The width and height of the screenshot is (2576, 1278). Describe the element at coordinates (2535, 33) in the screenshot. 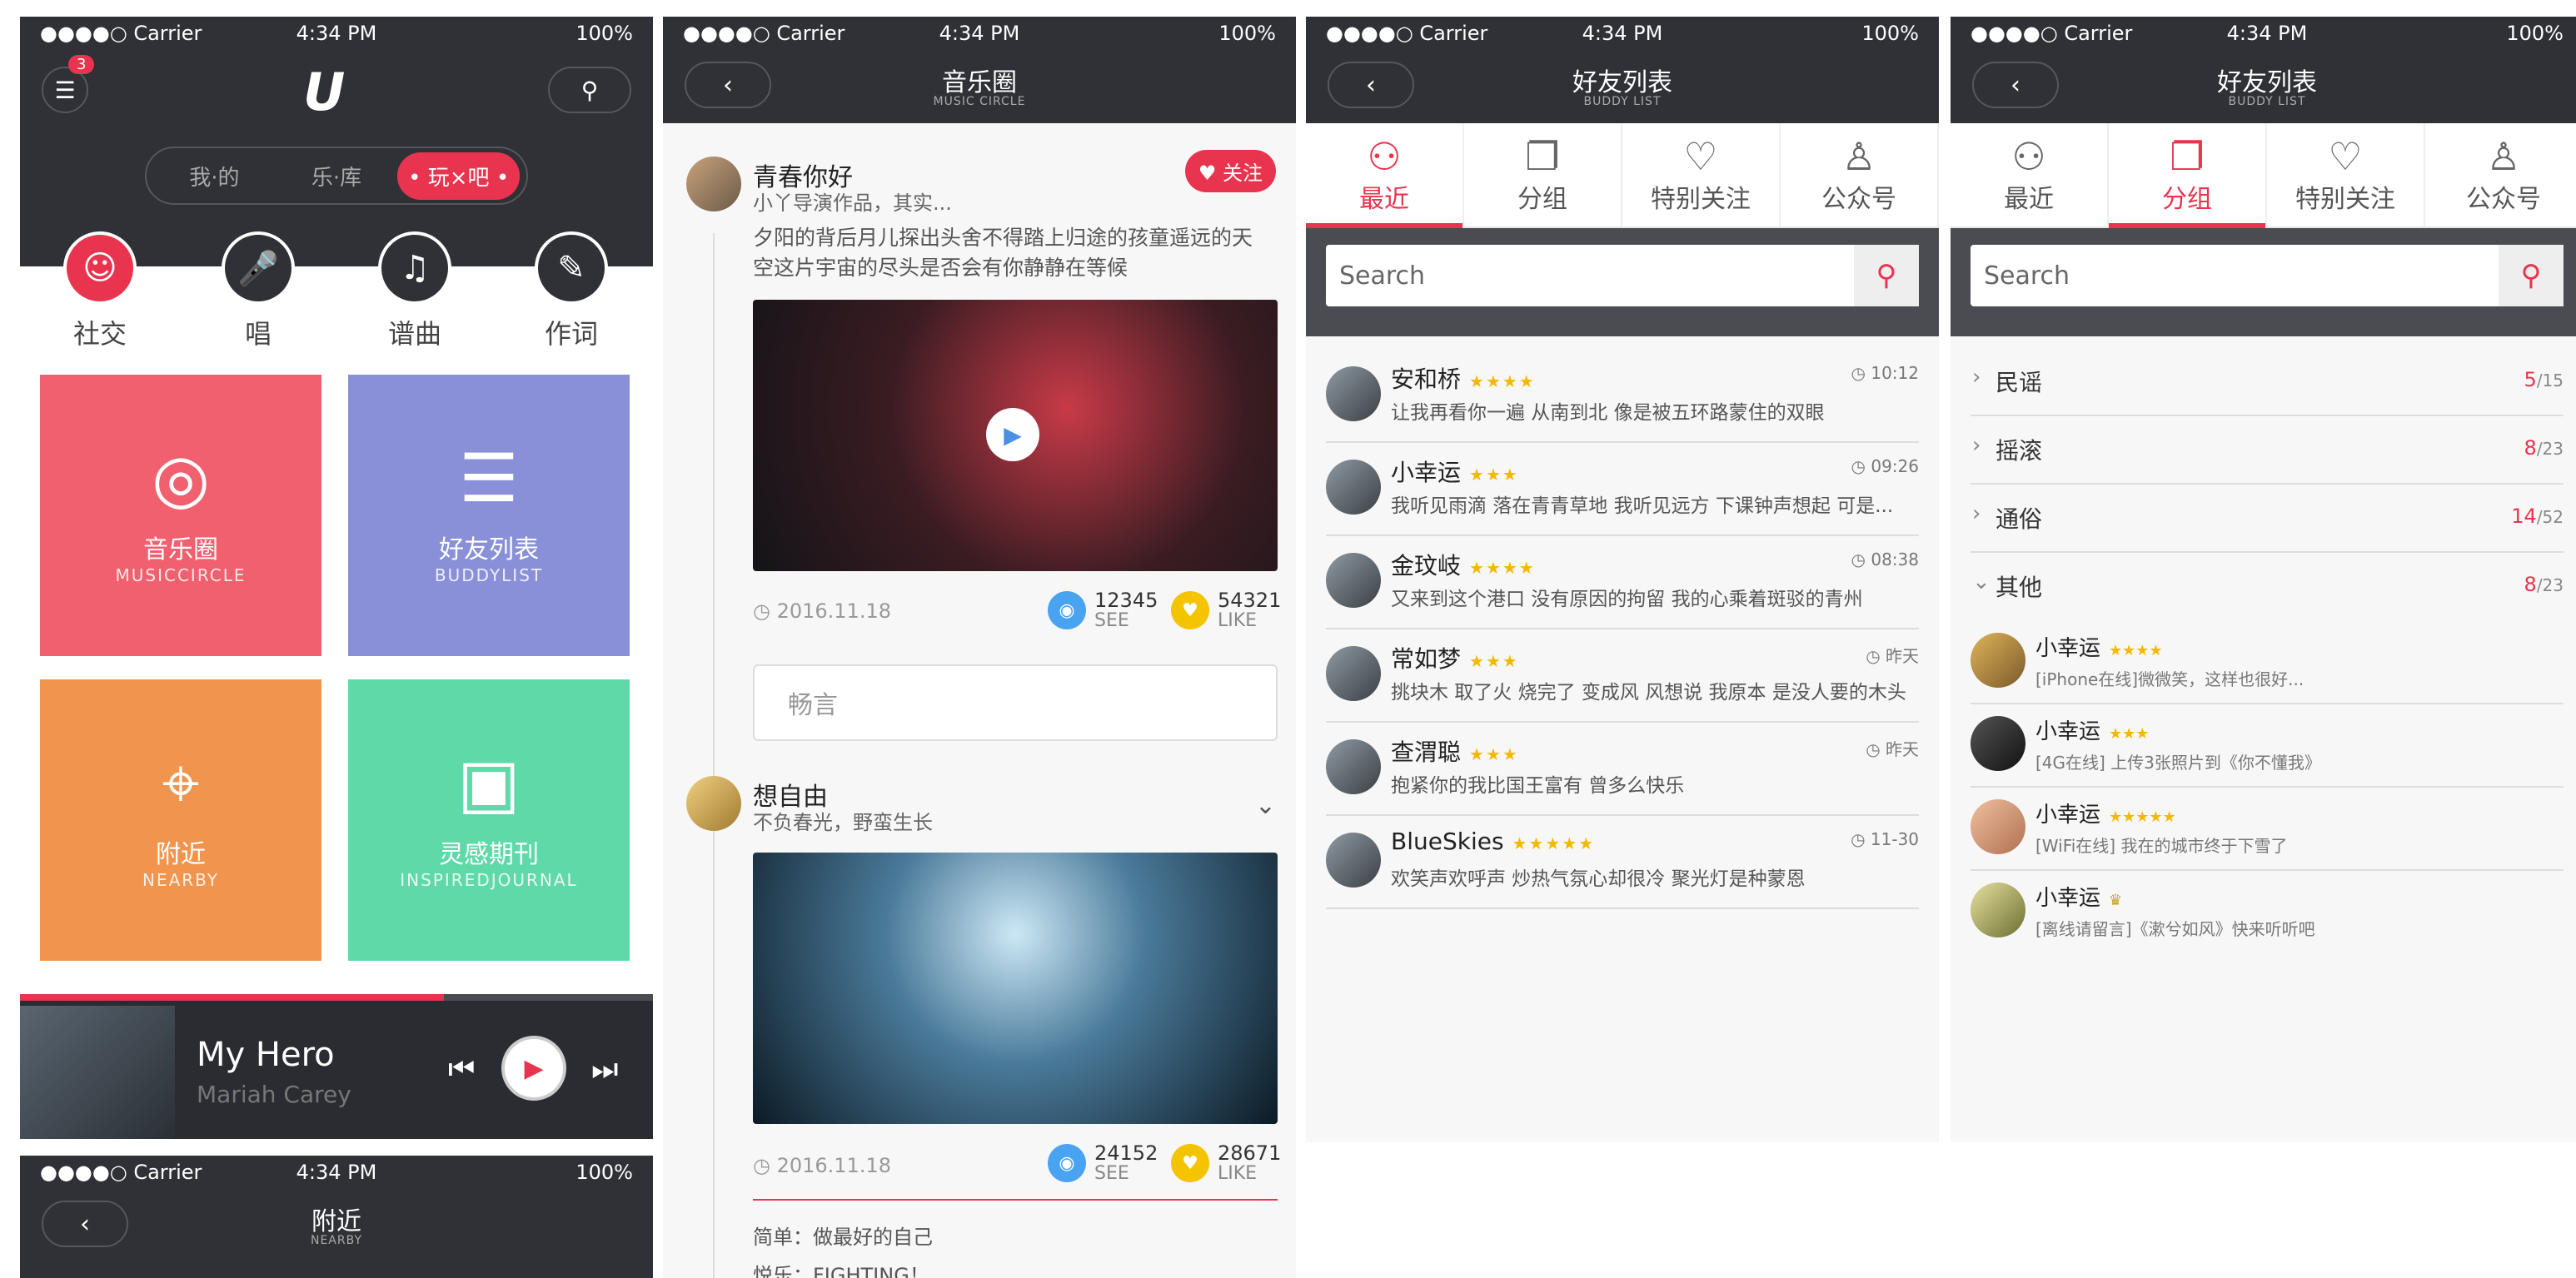

I see `battery-label: 100%` at that location.